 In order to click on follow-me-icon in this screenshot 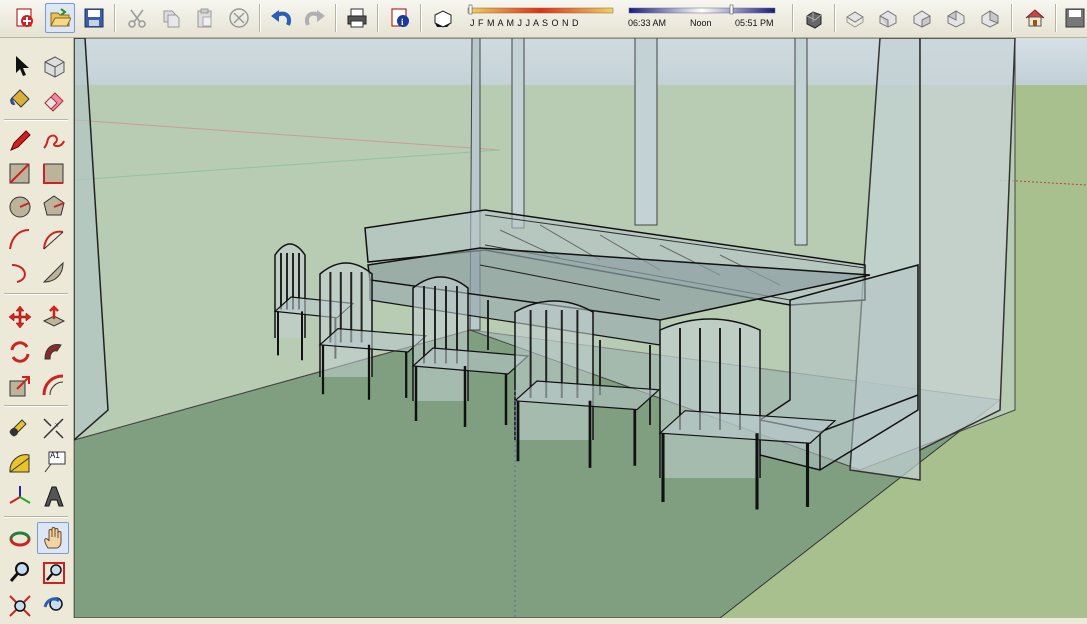, I will do `click(53, 352)`.